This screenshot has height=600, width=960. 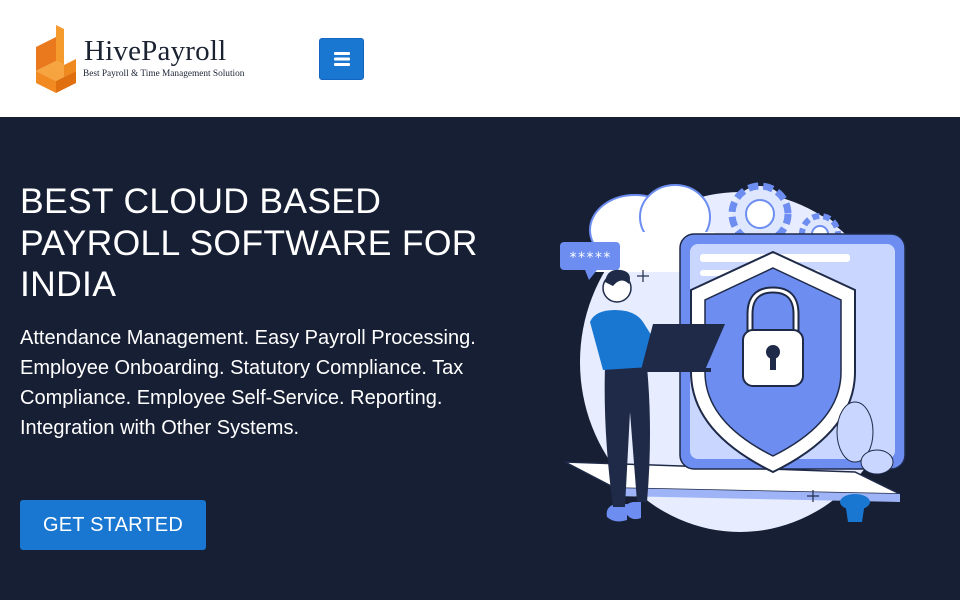 I want to click on hamburger-menu-icon, so click(x=342, y=59).